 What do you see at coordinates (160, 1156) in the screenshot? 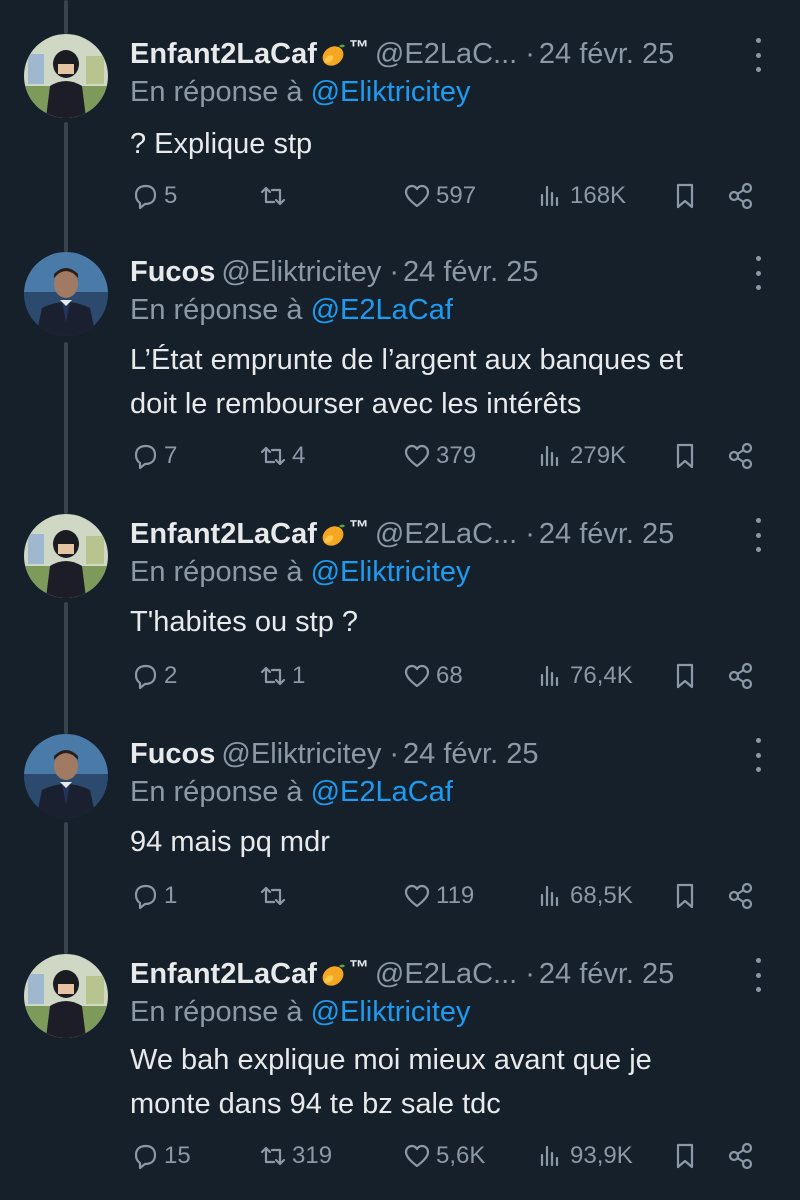
I see `reply-button: 15` at bounding box center [160, 1156].